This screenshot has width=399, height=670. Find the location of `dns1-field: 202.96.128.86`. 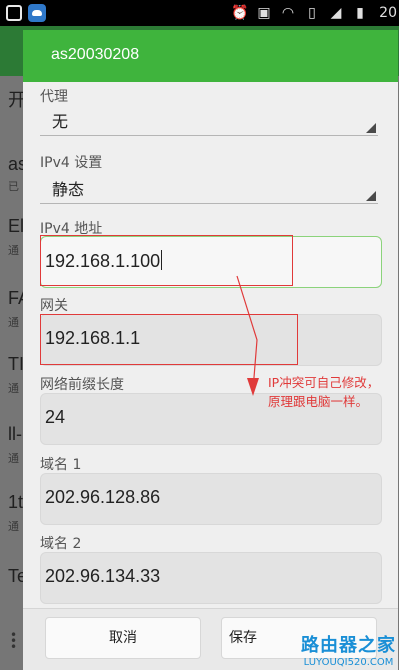

dns1-field: 202.96.128.86 is located at coordinates (211, 499).